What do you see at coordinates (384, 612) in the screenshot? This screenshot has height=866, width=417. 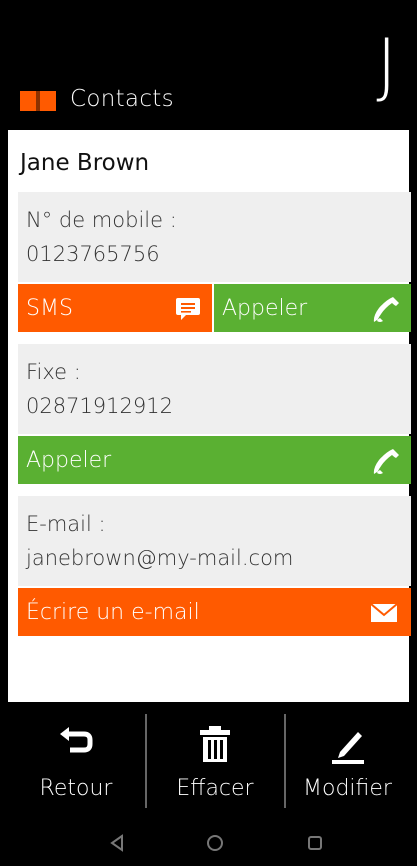 I see `envelope-icon` at bounding box center [384, 612].